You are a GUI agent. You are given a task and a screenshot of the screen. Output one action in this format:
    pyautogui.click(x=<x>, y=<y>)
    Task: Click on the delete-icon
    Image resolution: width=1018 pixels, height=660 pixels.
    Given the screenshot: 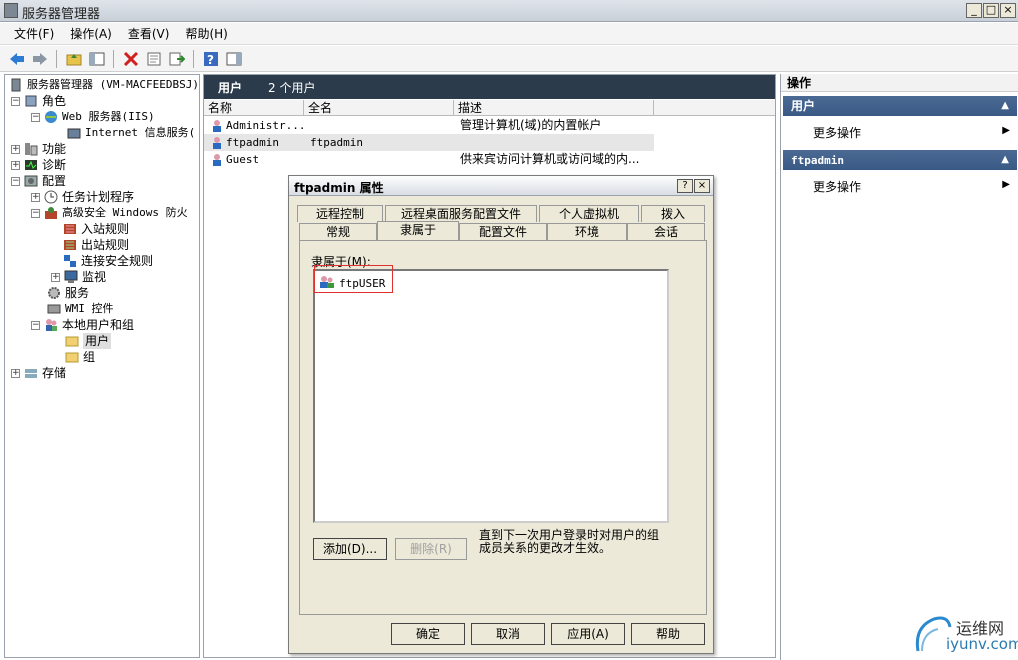 What is the action you would take?
    pyautogui.click(x=130, y=58)
    